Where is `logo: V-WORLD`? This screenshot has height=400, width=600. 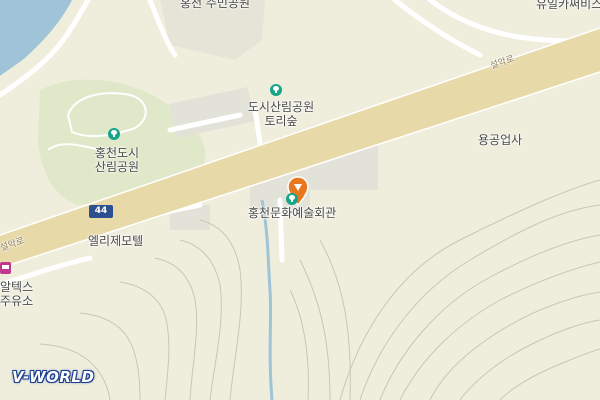
logo: V-WORLD is located at coordinates (53, 377).